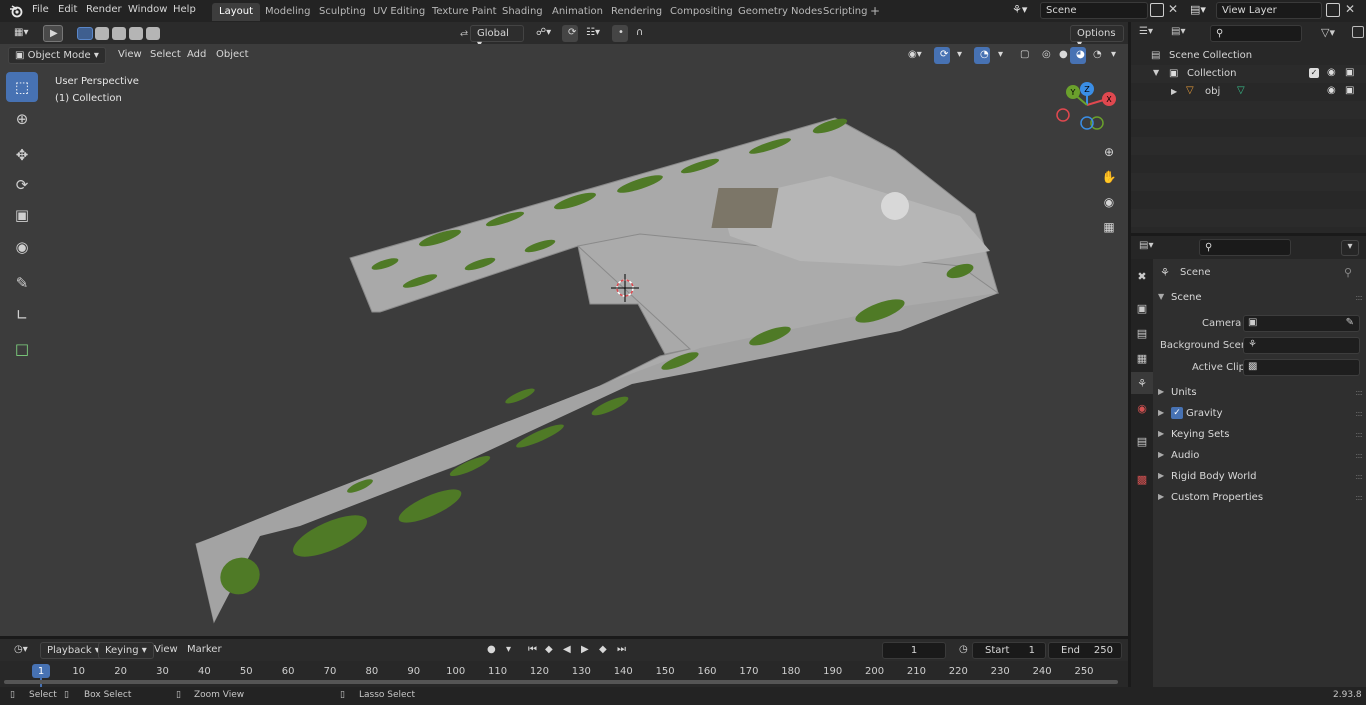  What do you see at coordinates (577, 12) in the screenshot?
I see `tab-animation: Animation` at bounding box center [577, 12].